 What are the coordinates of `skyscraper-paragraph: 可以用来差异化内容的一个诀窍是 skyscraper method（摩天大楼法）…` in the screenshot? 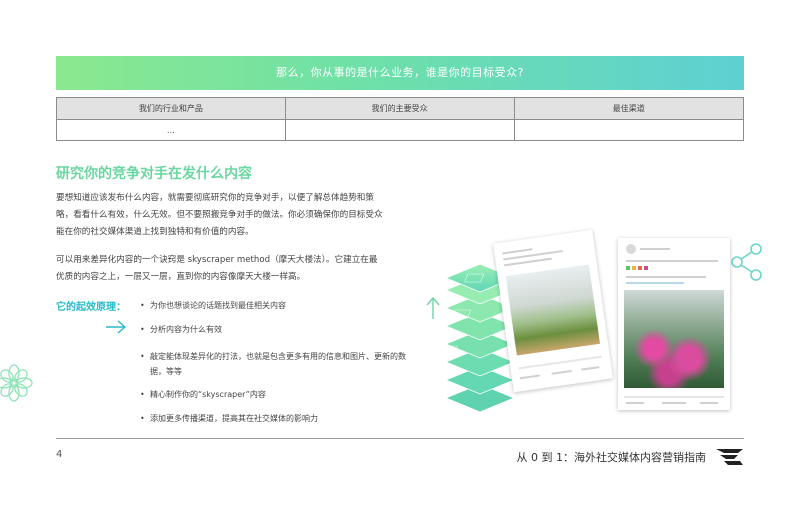 It's located at (217, 268).